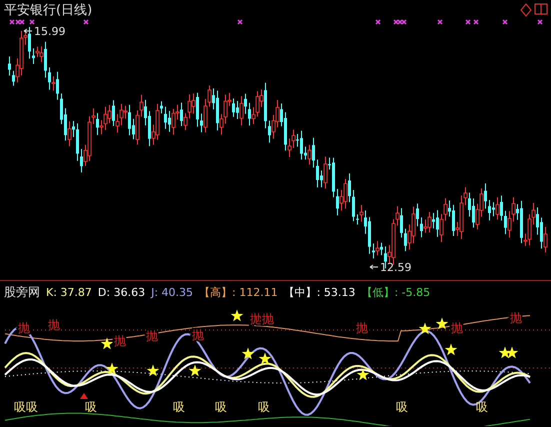 This screenshot has height=427, width=551. Describe the element at coordinates (22, 292) in the screenshot. I see `indicator-name: 股旁网` at that location.